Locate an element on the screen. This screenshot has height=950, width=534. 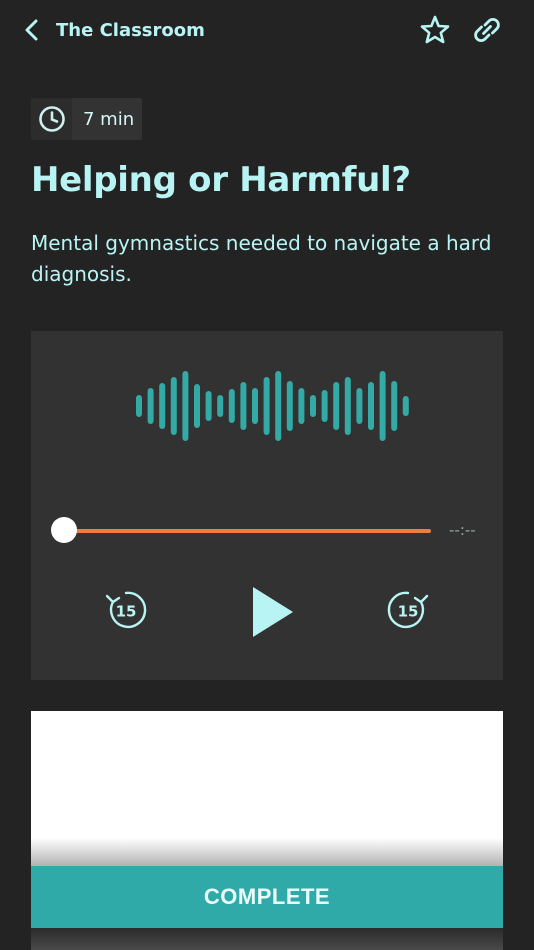
rewind-15-button: 15 is located at coordinates (126, 610).